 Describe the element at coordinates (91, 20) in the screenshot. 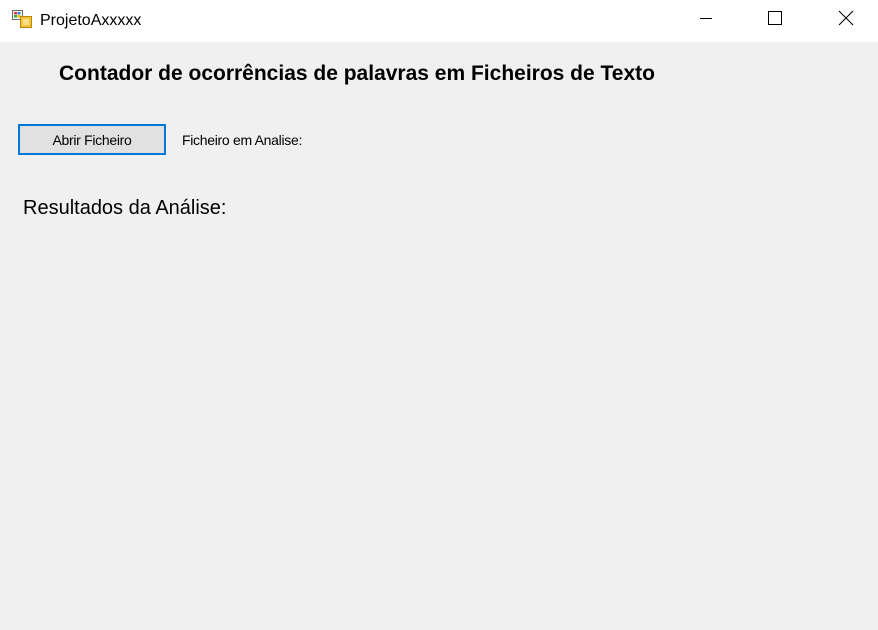

I see `window-title: ProjetoAxxxxx` at that location.